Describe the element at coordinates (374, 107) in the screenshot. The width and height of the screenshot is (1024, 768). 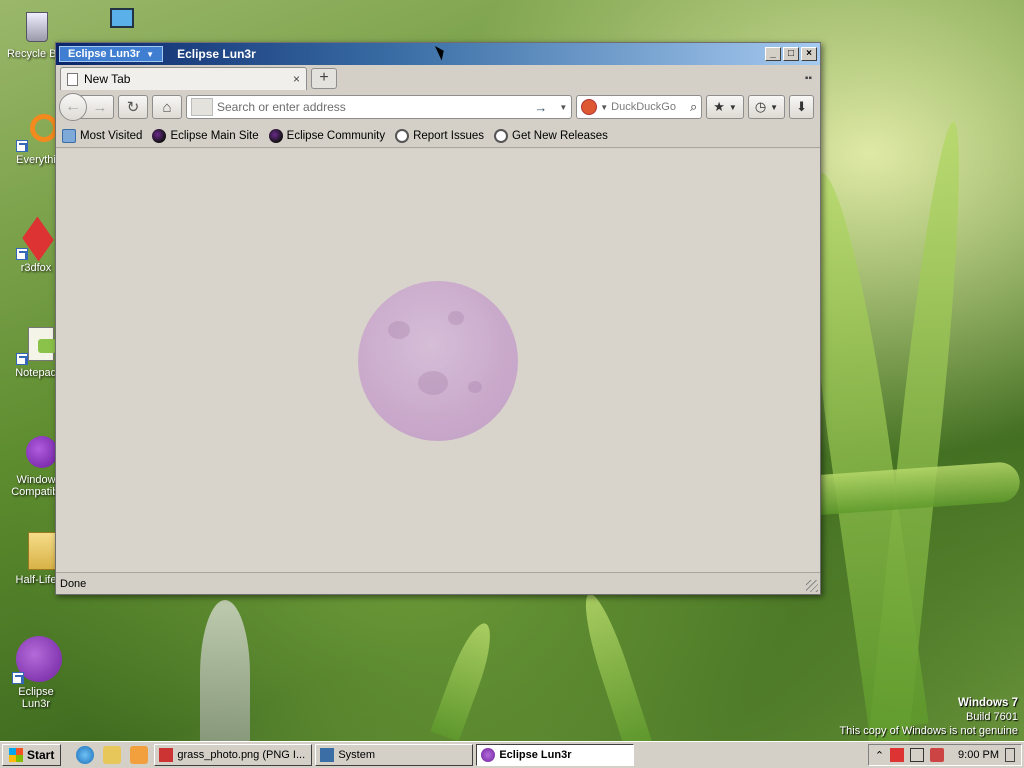
I see `url-input` at that location.